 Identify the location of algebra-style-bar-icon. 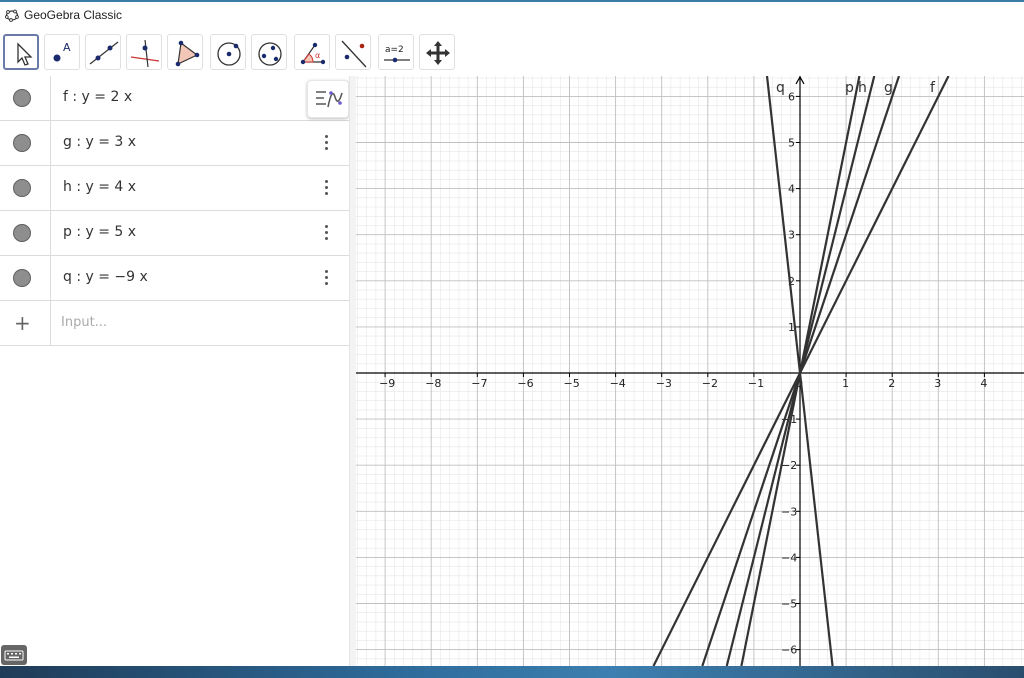
(329, 99).